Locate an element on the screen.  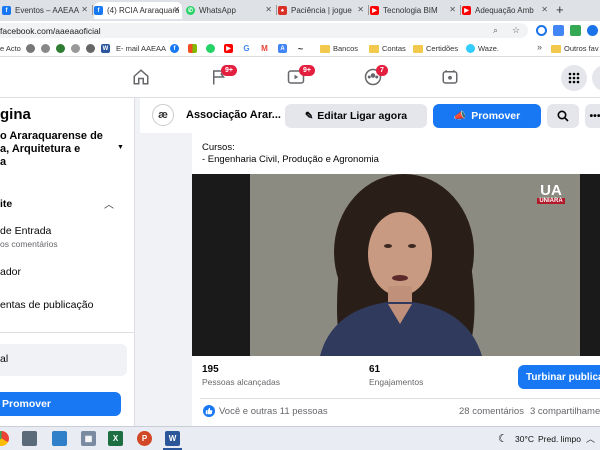
temperature: 30°C is located at coordinates (524, 439).